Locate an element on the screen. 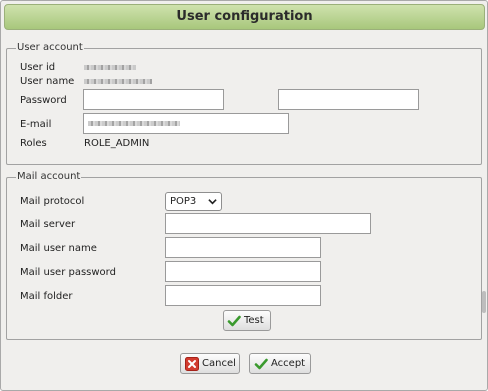  user-account-legend: User account is located at coordinates (50, 48).